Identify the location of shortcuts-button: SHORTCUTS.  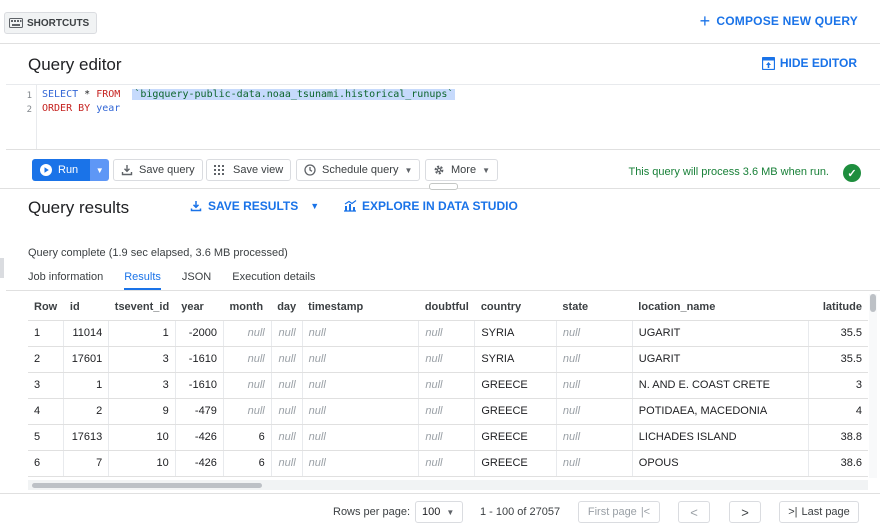
(51, 23).